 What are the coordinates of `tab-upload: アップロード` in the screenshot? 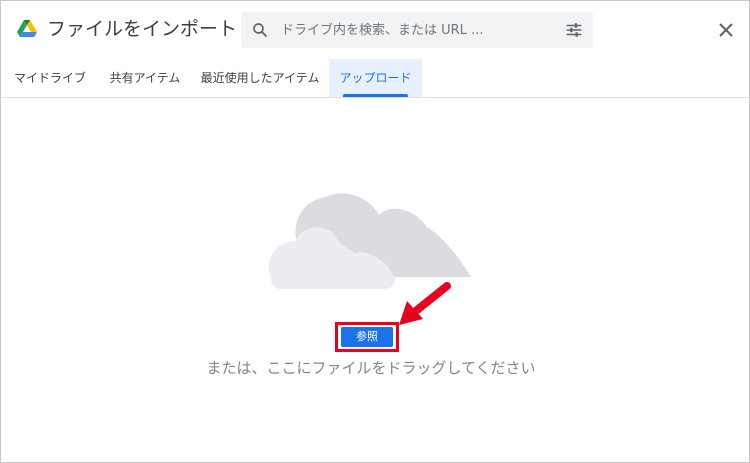 It's located at (375, 78).